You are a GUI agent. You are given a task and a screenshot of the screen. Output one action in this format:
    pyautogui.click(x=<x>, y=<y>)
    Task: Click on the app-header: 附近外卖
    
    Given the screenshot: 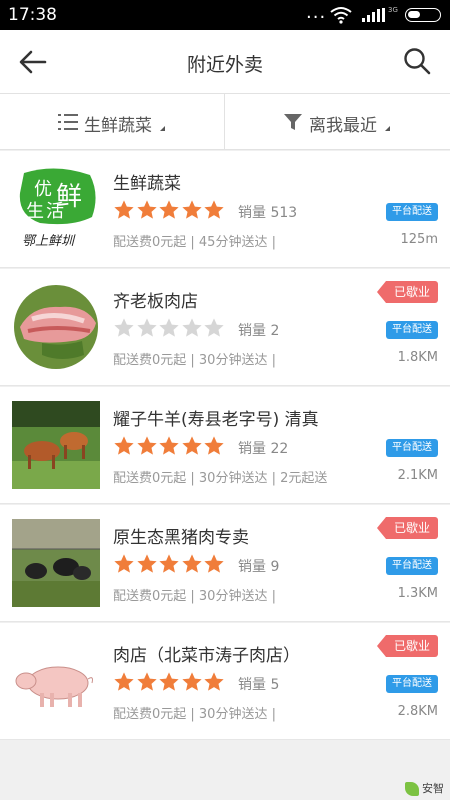 What is the action you would take?
    pyautogui.click(x=225, y=62)
    